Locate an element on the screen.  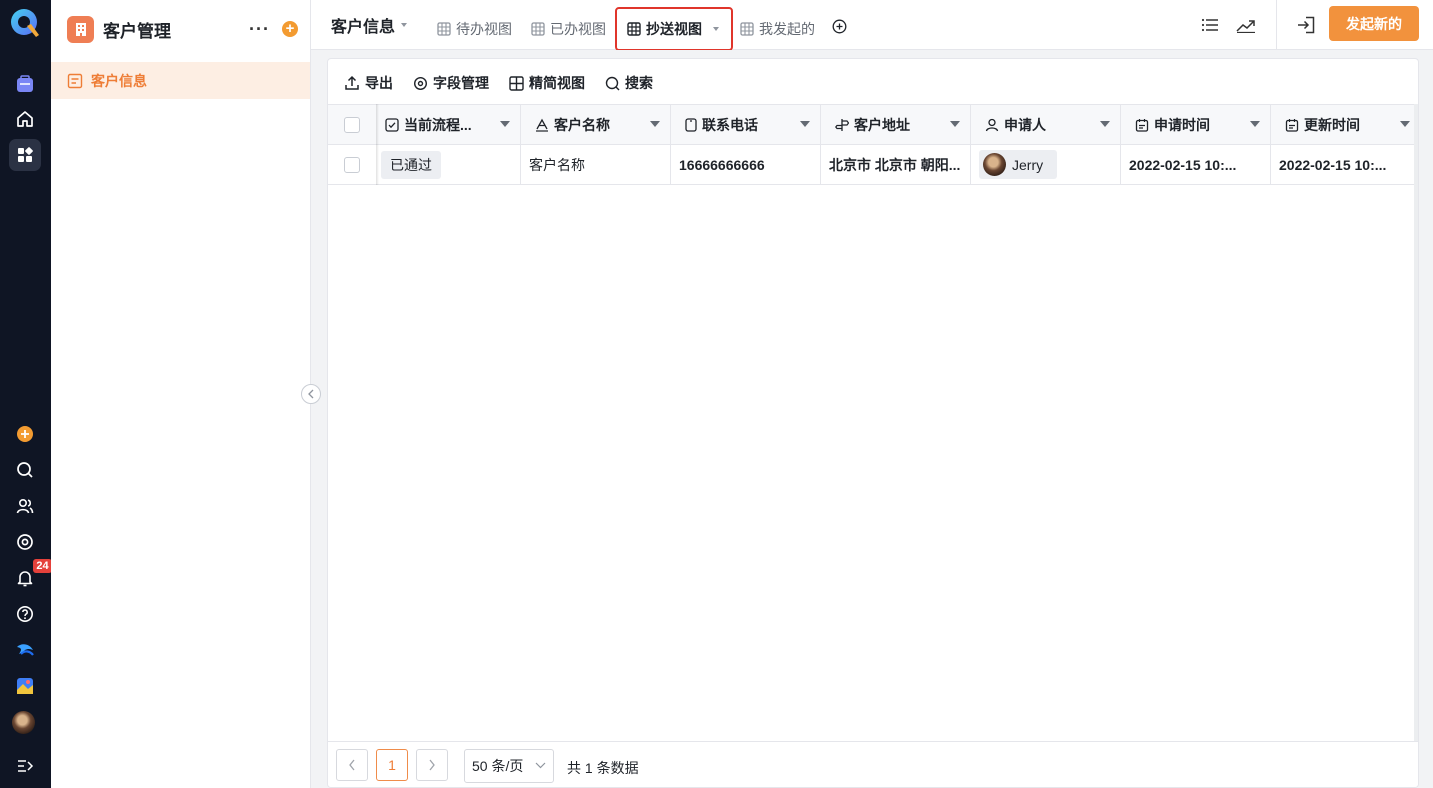
help-icon is located at coordinates (25, 614).